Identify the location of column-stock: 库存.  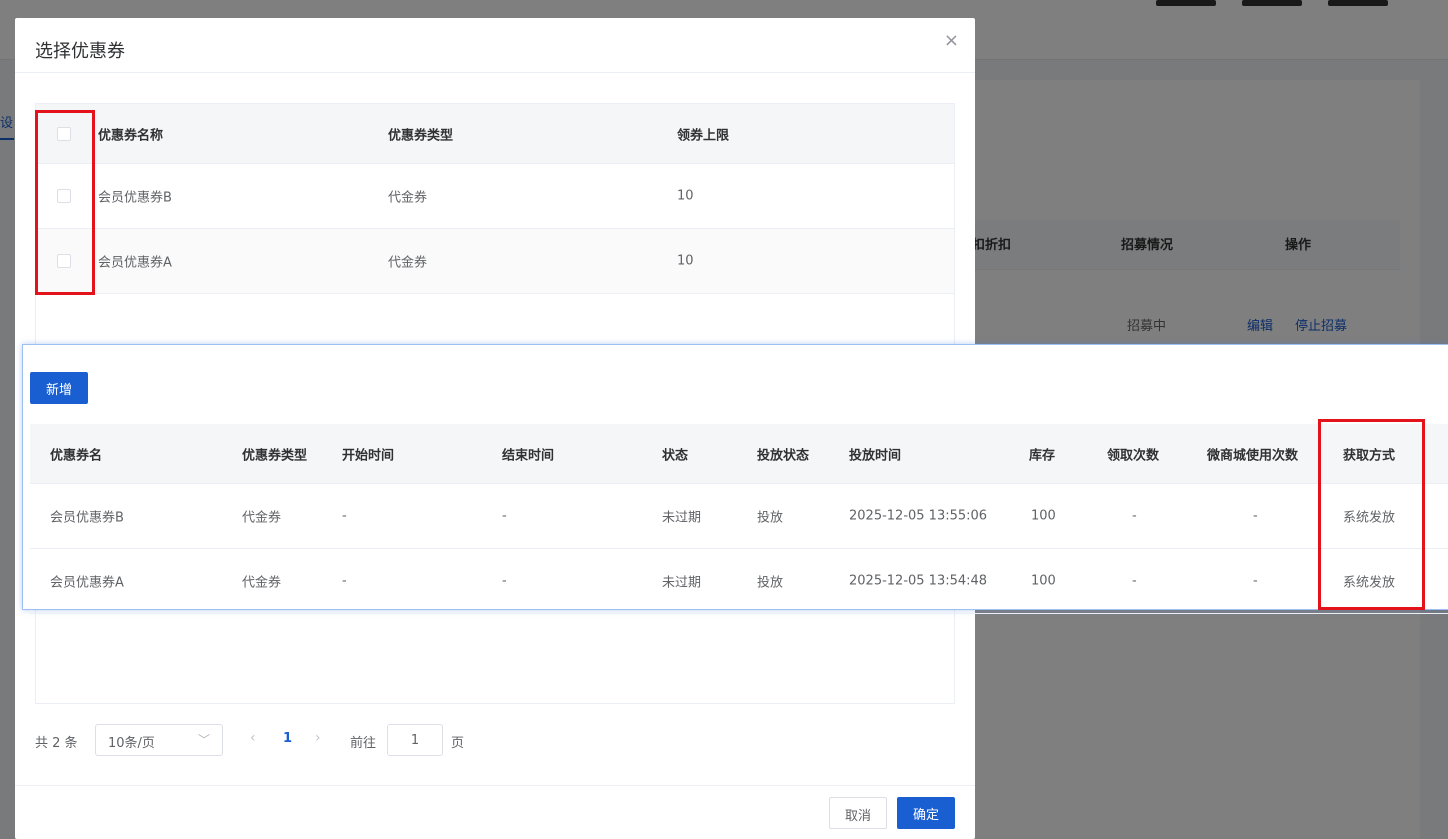
(1042, 455).